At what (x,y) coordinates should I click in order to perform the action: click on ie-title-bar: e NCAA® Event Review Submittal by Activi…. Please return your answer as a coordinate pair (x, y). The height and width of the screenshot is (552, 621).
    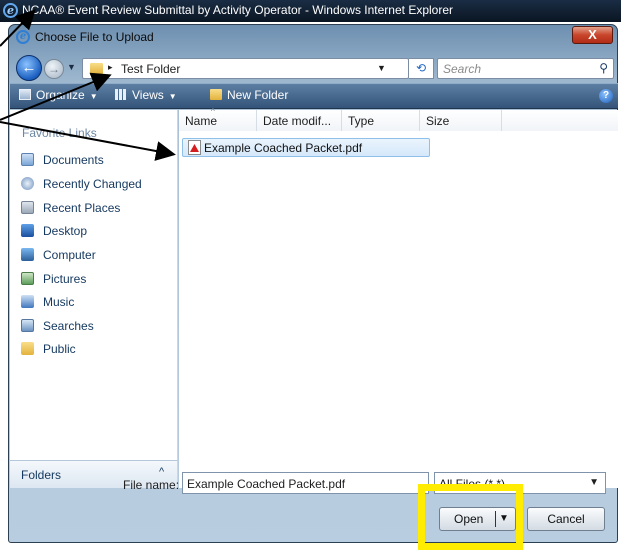
    Looking at the image, I should click on (310, 11).